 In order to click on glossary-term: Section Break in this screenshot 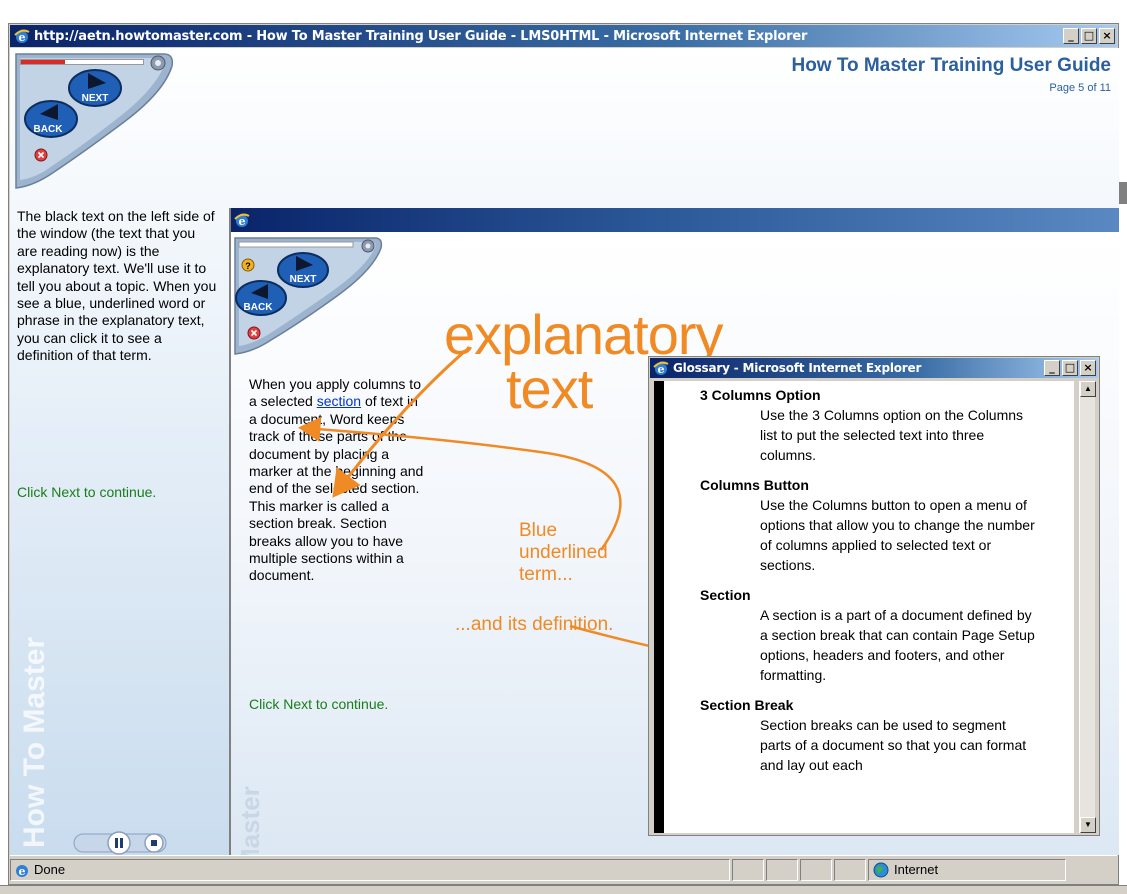, I will do `click(747, 705)`.